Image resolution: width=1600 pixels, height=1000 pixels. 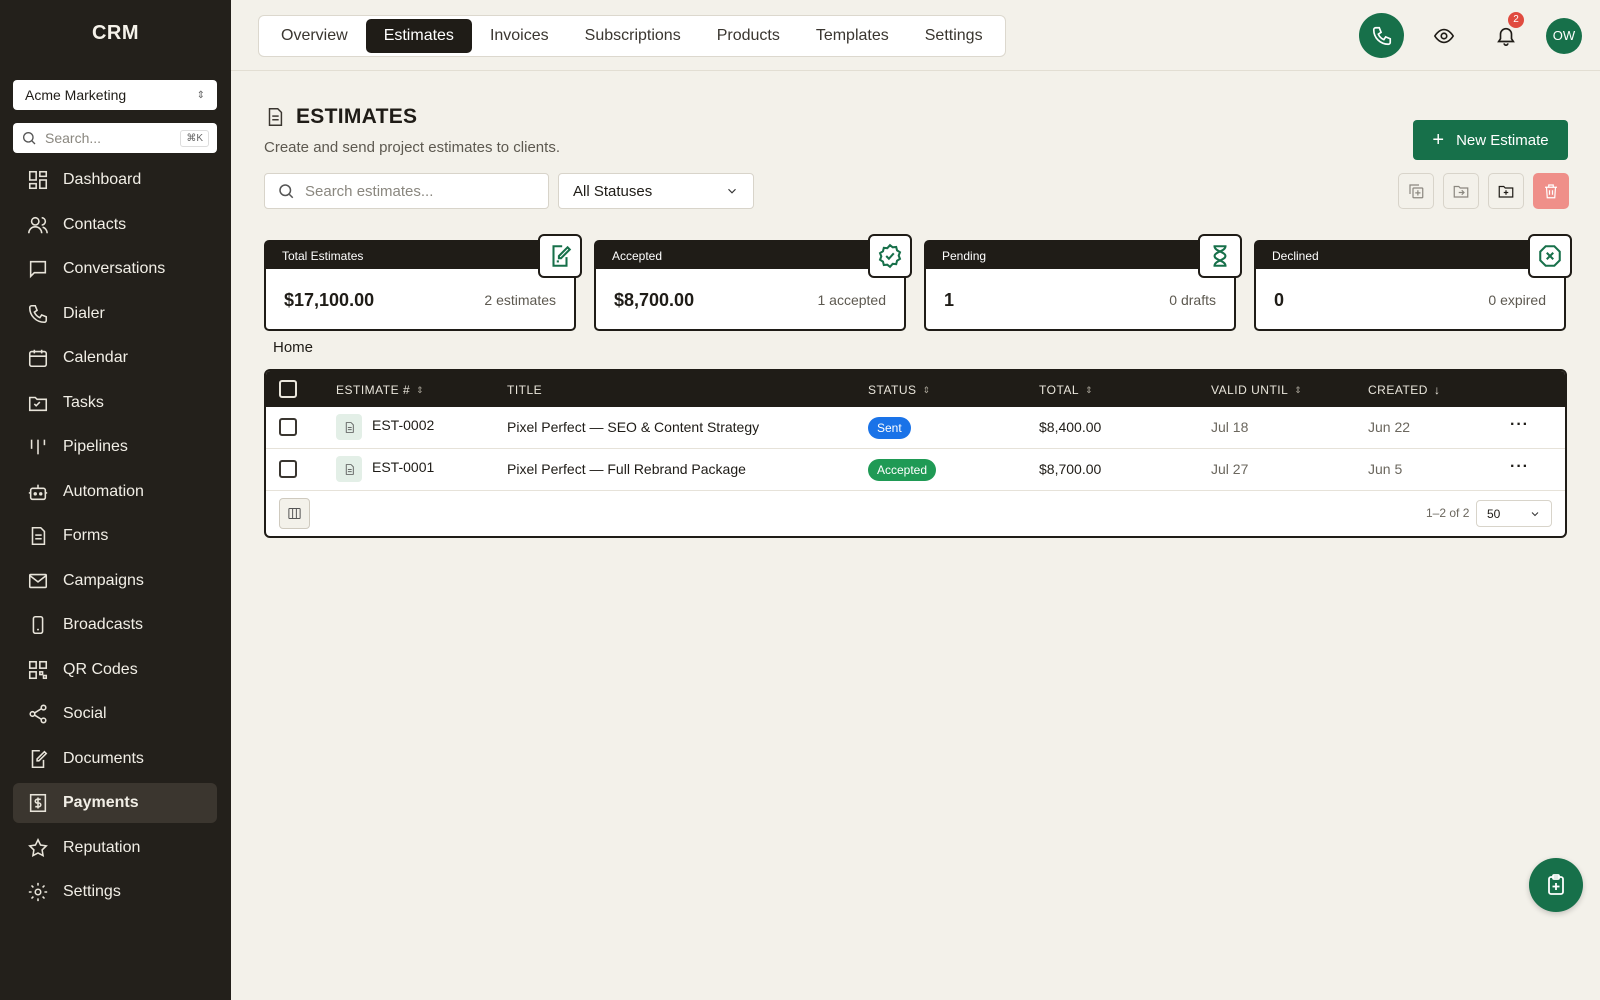 I want to click on clipboard-plus-icon, so click(x=1556, y=884).